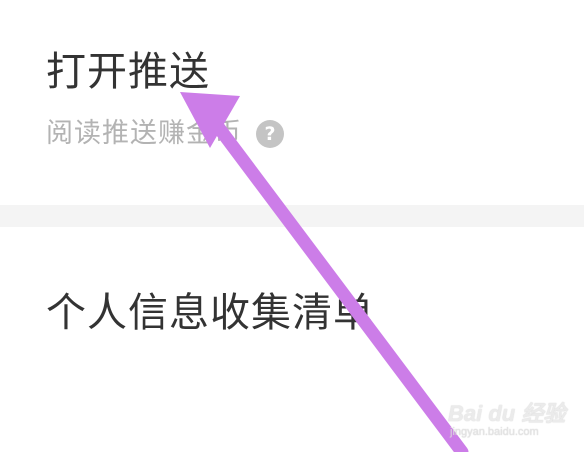 This screenshot has height=452, width=584. I want to click on baidu-jingyan-watermark: Bai du 经验 jingyan.baidu.com, so click(514, 422).